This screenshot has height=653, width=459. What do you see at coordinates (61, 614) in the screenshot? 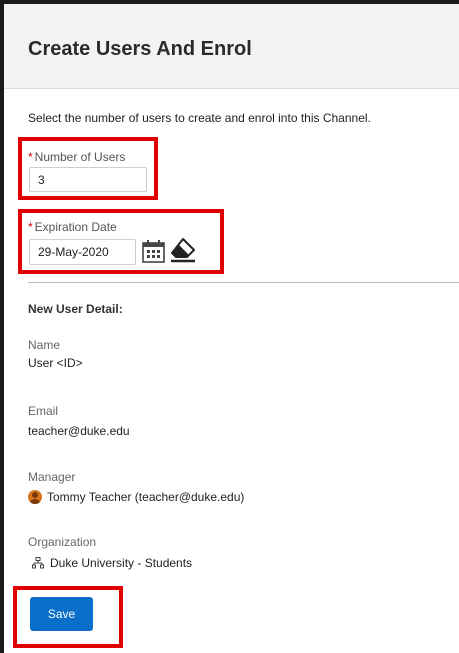
I see `save-button: Save` at bounding box center [61, 614].